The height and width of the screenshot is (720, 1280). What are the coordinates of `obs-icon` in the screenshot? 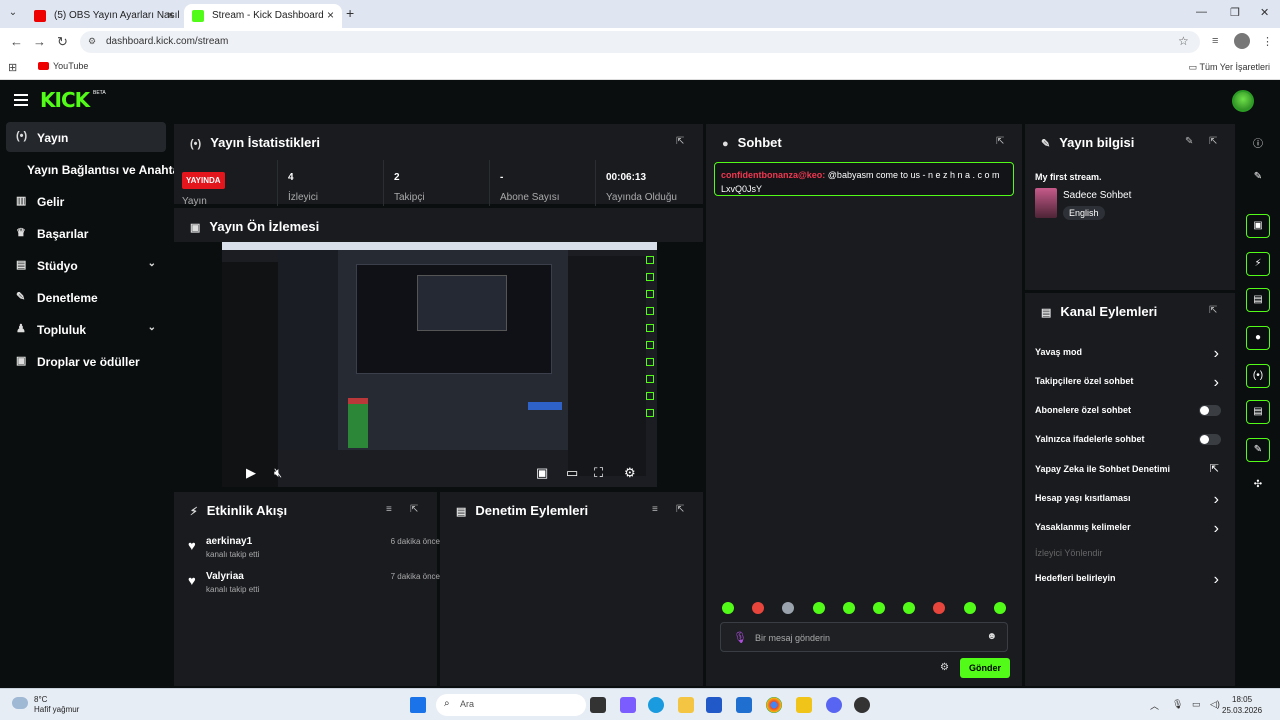 It's located at (862, 705).